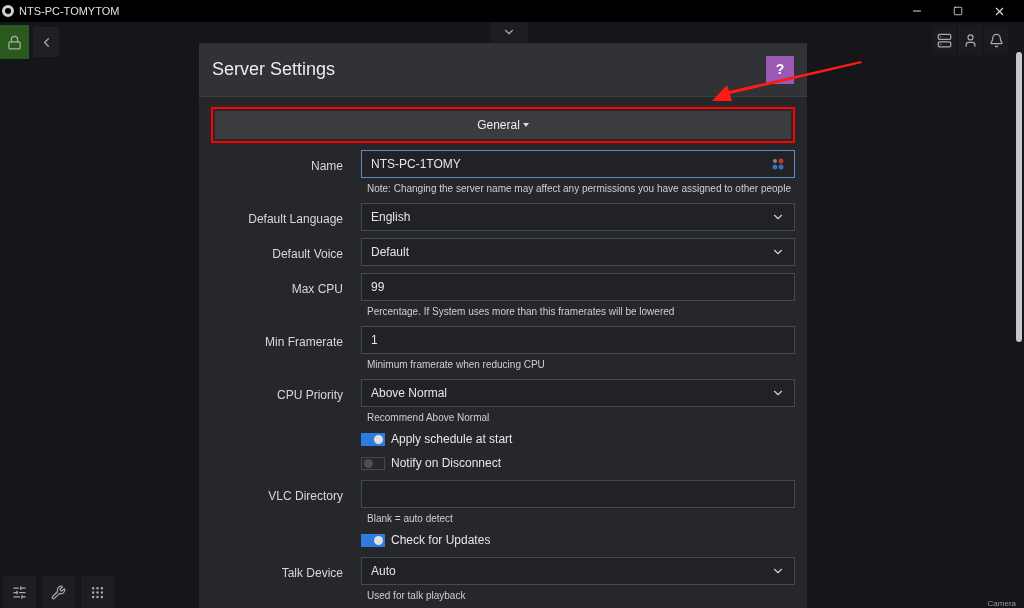 The image size is (1024, 608). I want to click on dialog-title: Server Settings, so click(274, 69).